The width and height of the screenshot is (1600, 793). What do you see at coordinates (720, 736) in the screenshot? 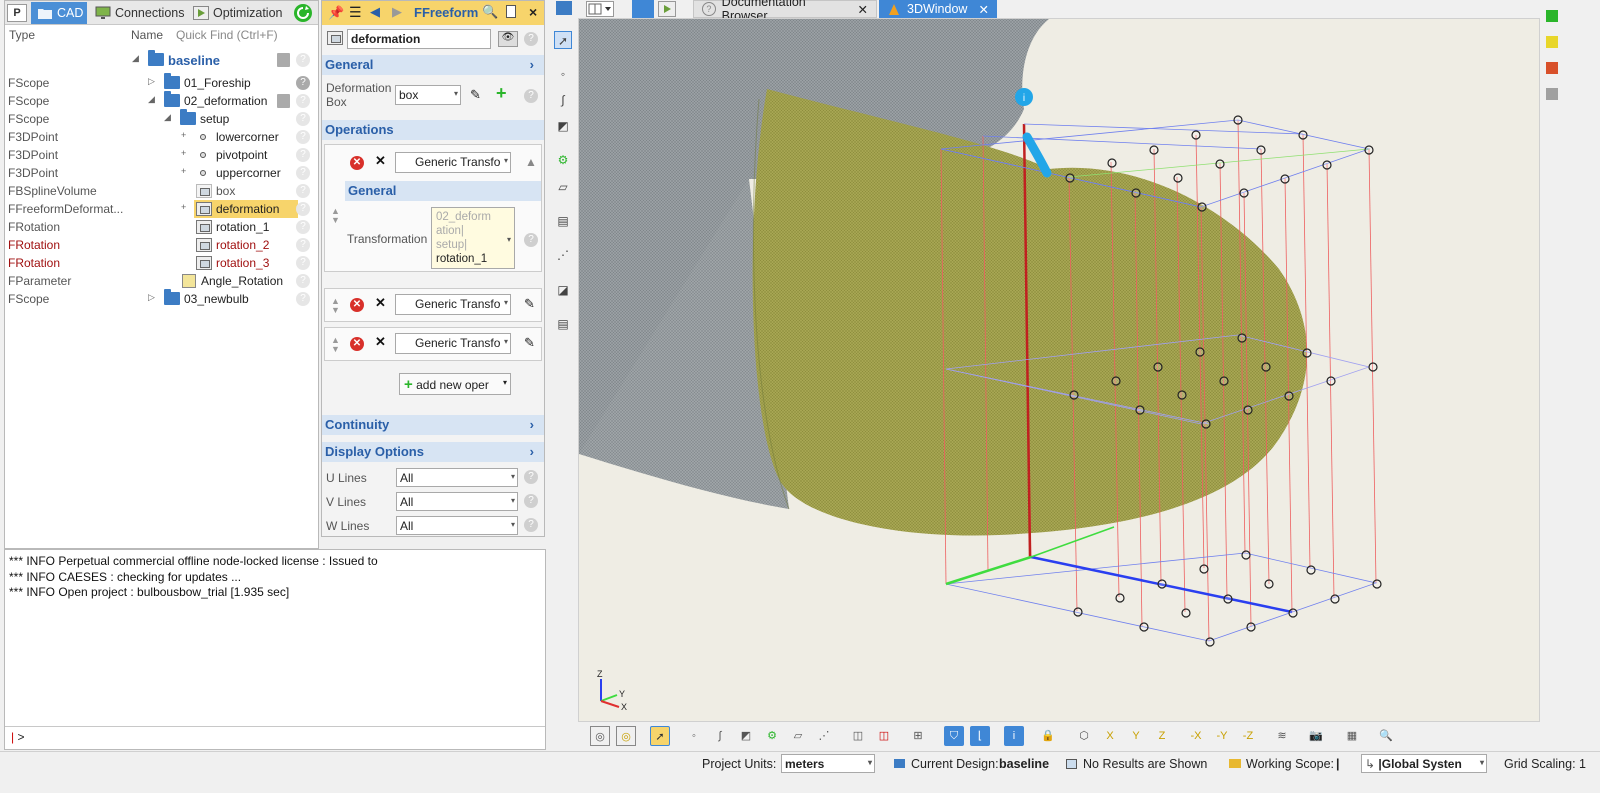
I see `curve-filter-icon: ∫` at bounding box center [720, 736].